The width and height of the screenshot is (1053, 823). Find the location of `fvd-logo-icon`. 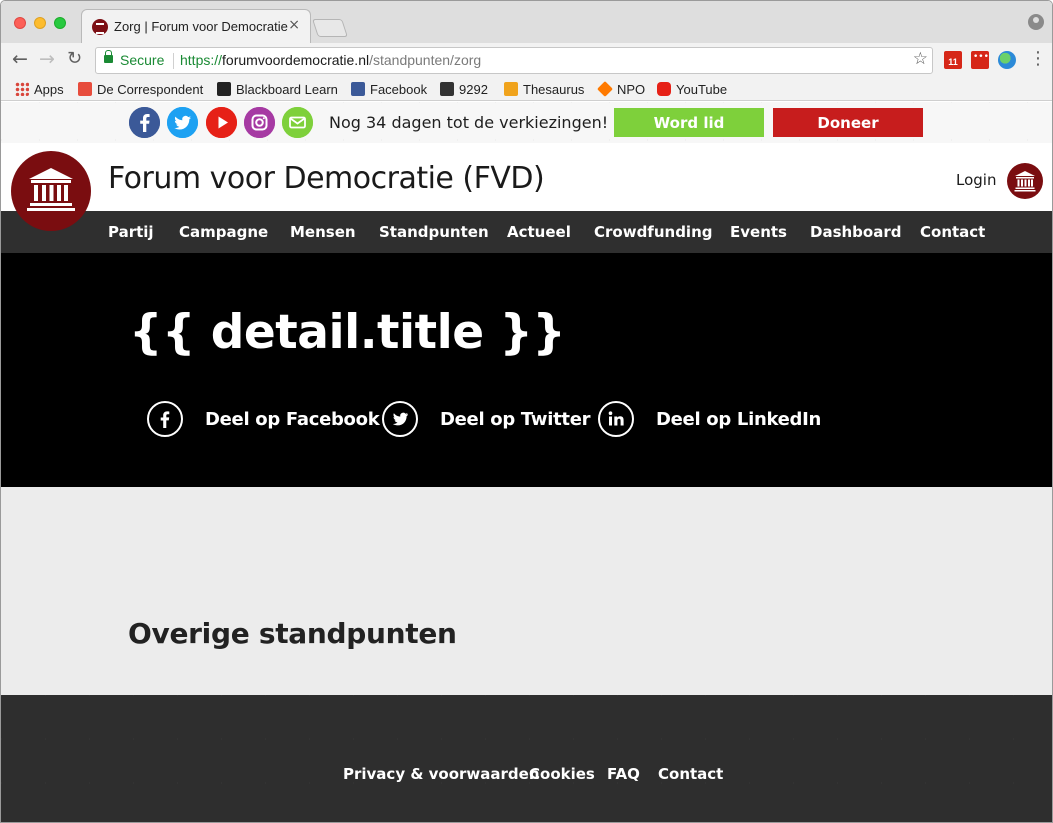

fvd-logo-icon is located at coordinates (51, 191).